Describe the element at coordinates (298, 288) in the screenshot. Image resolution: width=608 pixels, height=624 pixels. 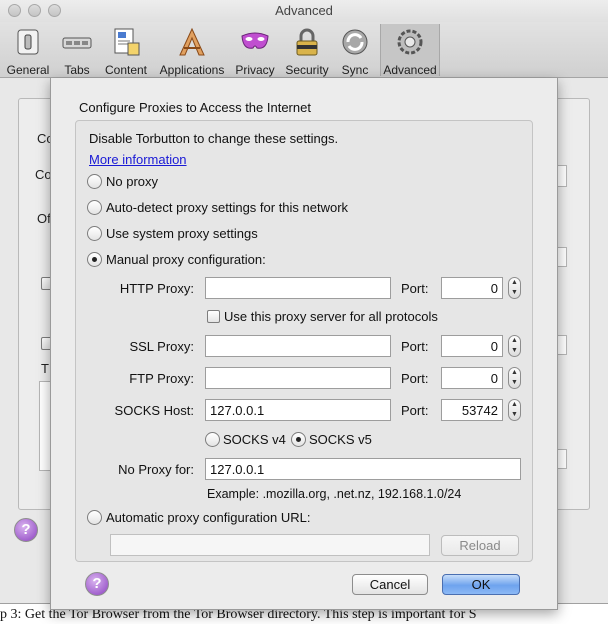
I see `http-proxy-input` at that location.